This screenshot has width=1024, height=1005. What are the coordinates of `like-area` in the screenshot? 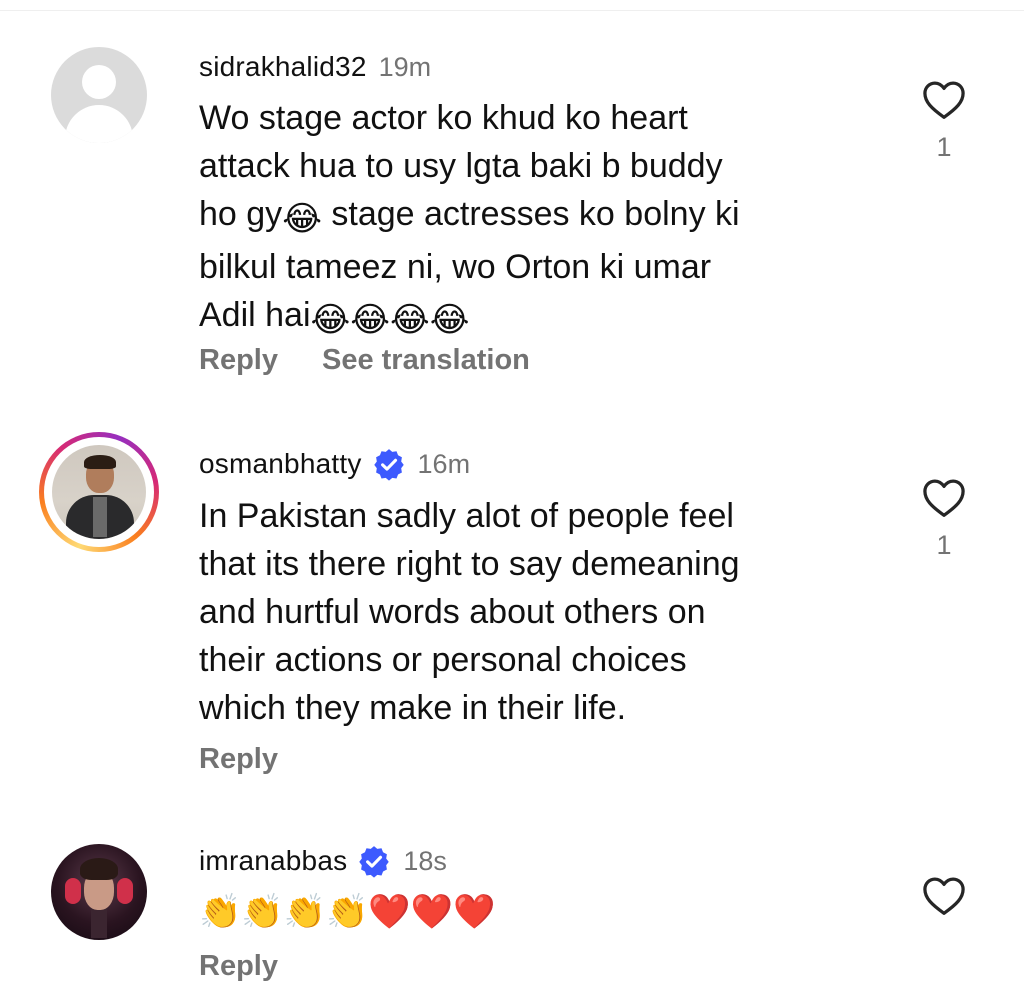 It's located at (944, 896).